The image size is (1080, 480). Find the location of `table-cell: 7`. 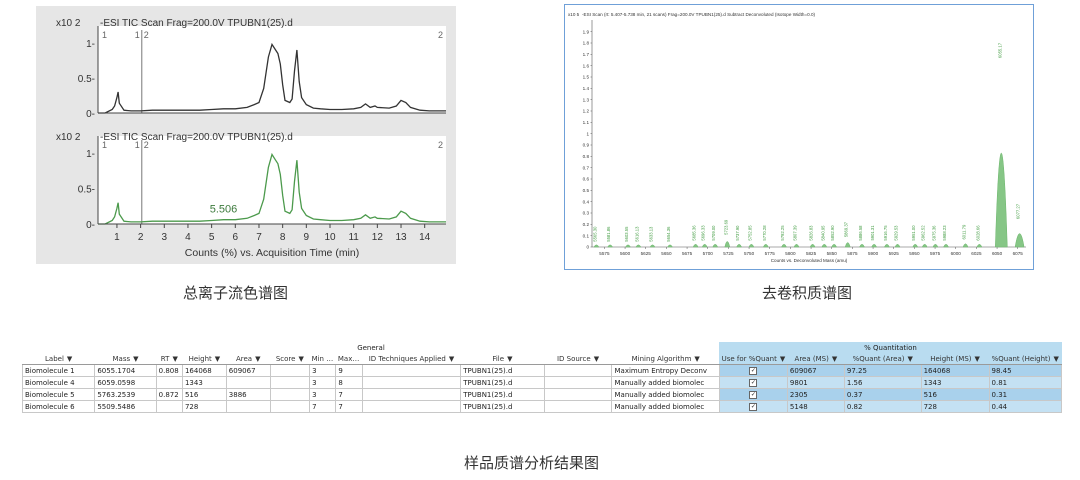

table-cell: 7 is located at coordinates (349, 394).